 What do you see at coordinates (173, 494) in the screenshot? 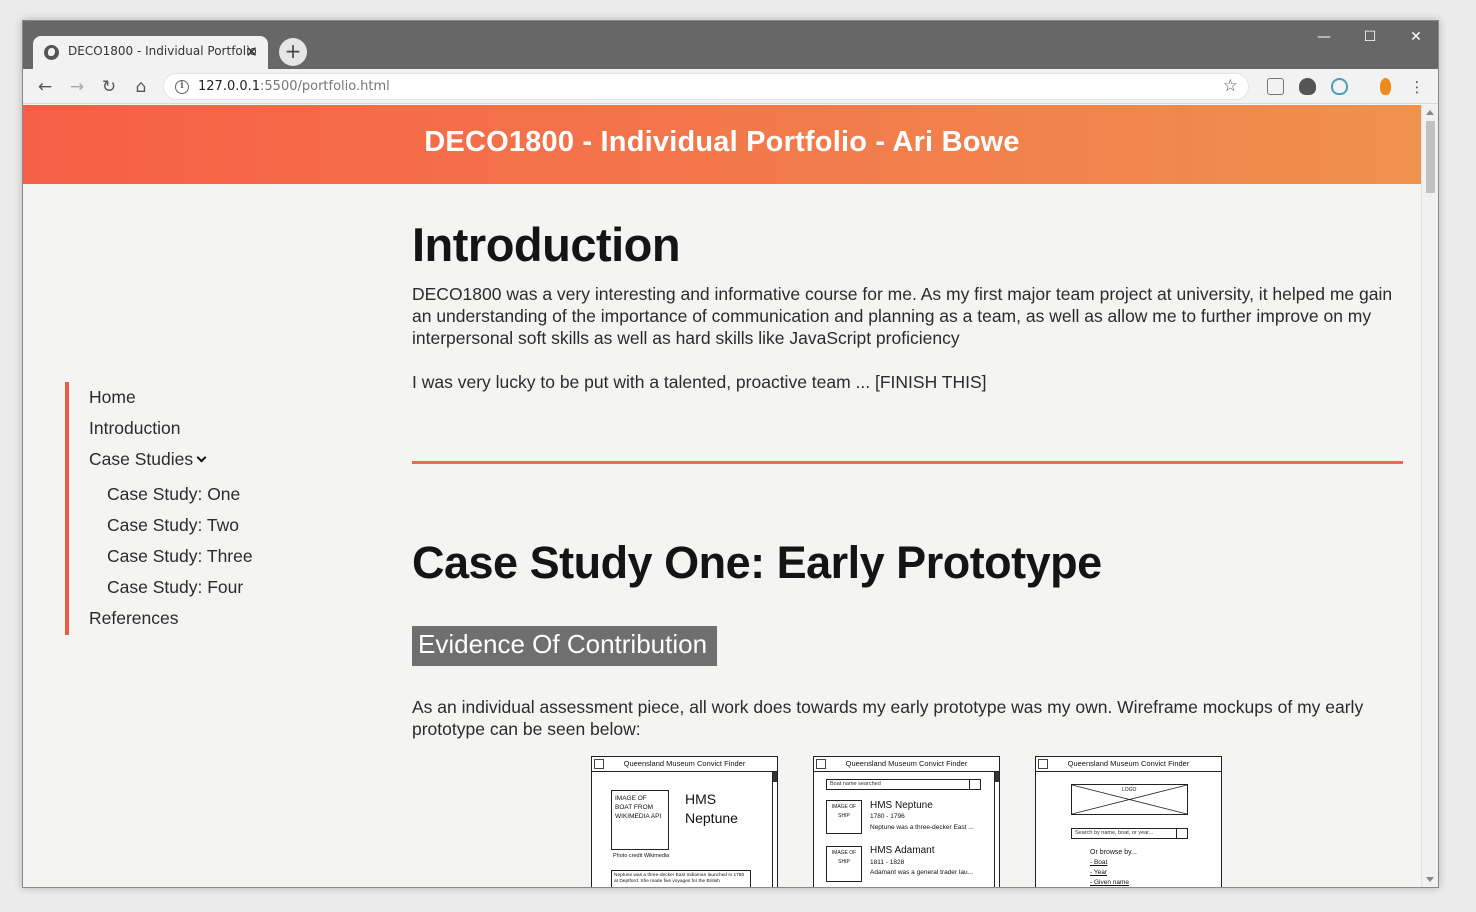
I see `sidebar-item-case-study-one: Case Study: One` at bounding box center [173, 494].